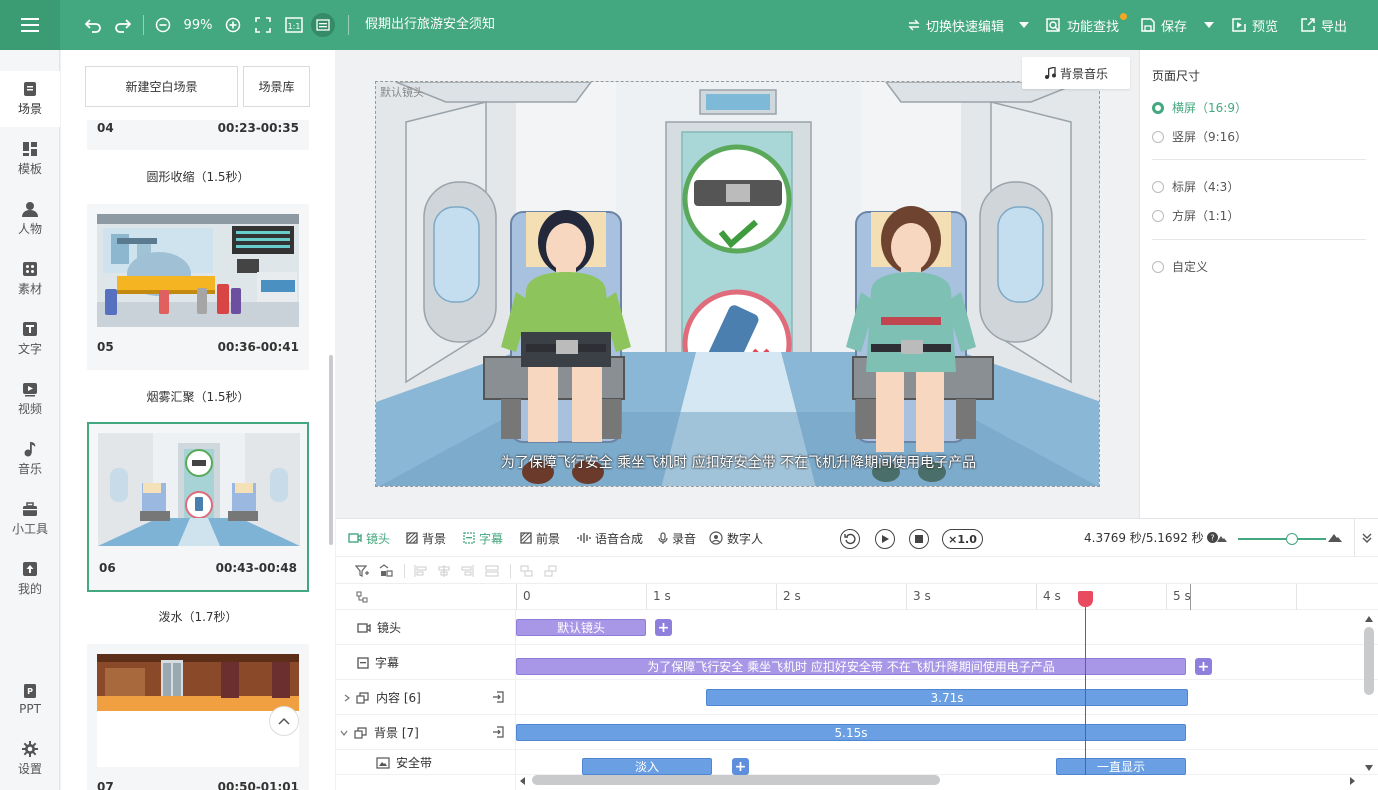 The width and height of the screenshot is (1378, 790). What do you see at coordinates (362, 571) in the screenshot?
I see `filter-icon` at bounding box center [362, 571].